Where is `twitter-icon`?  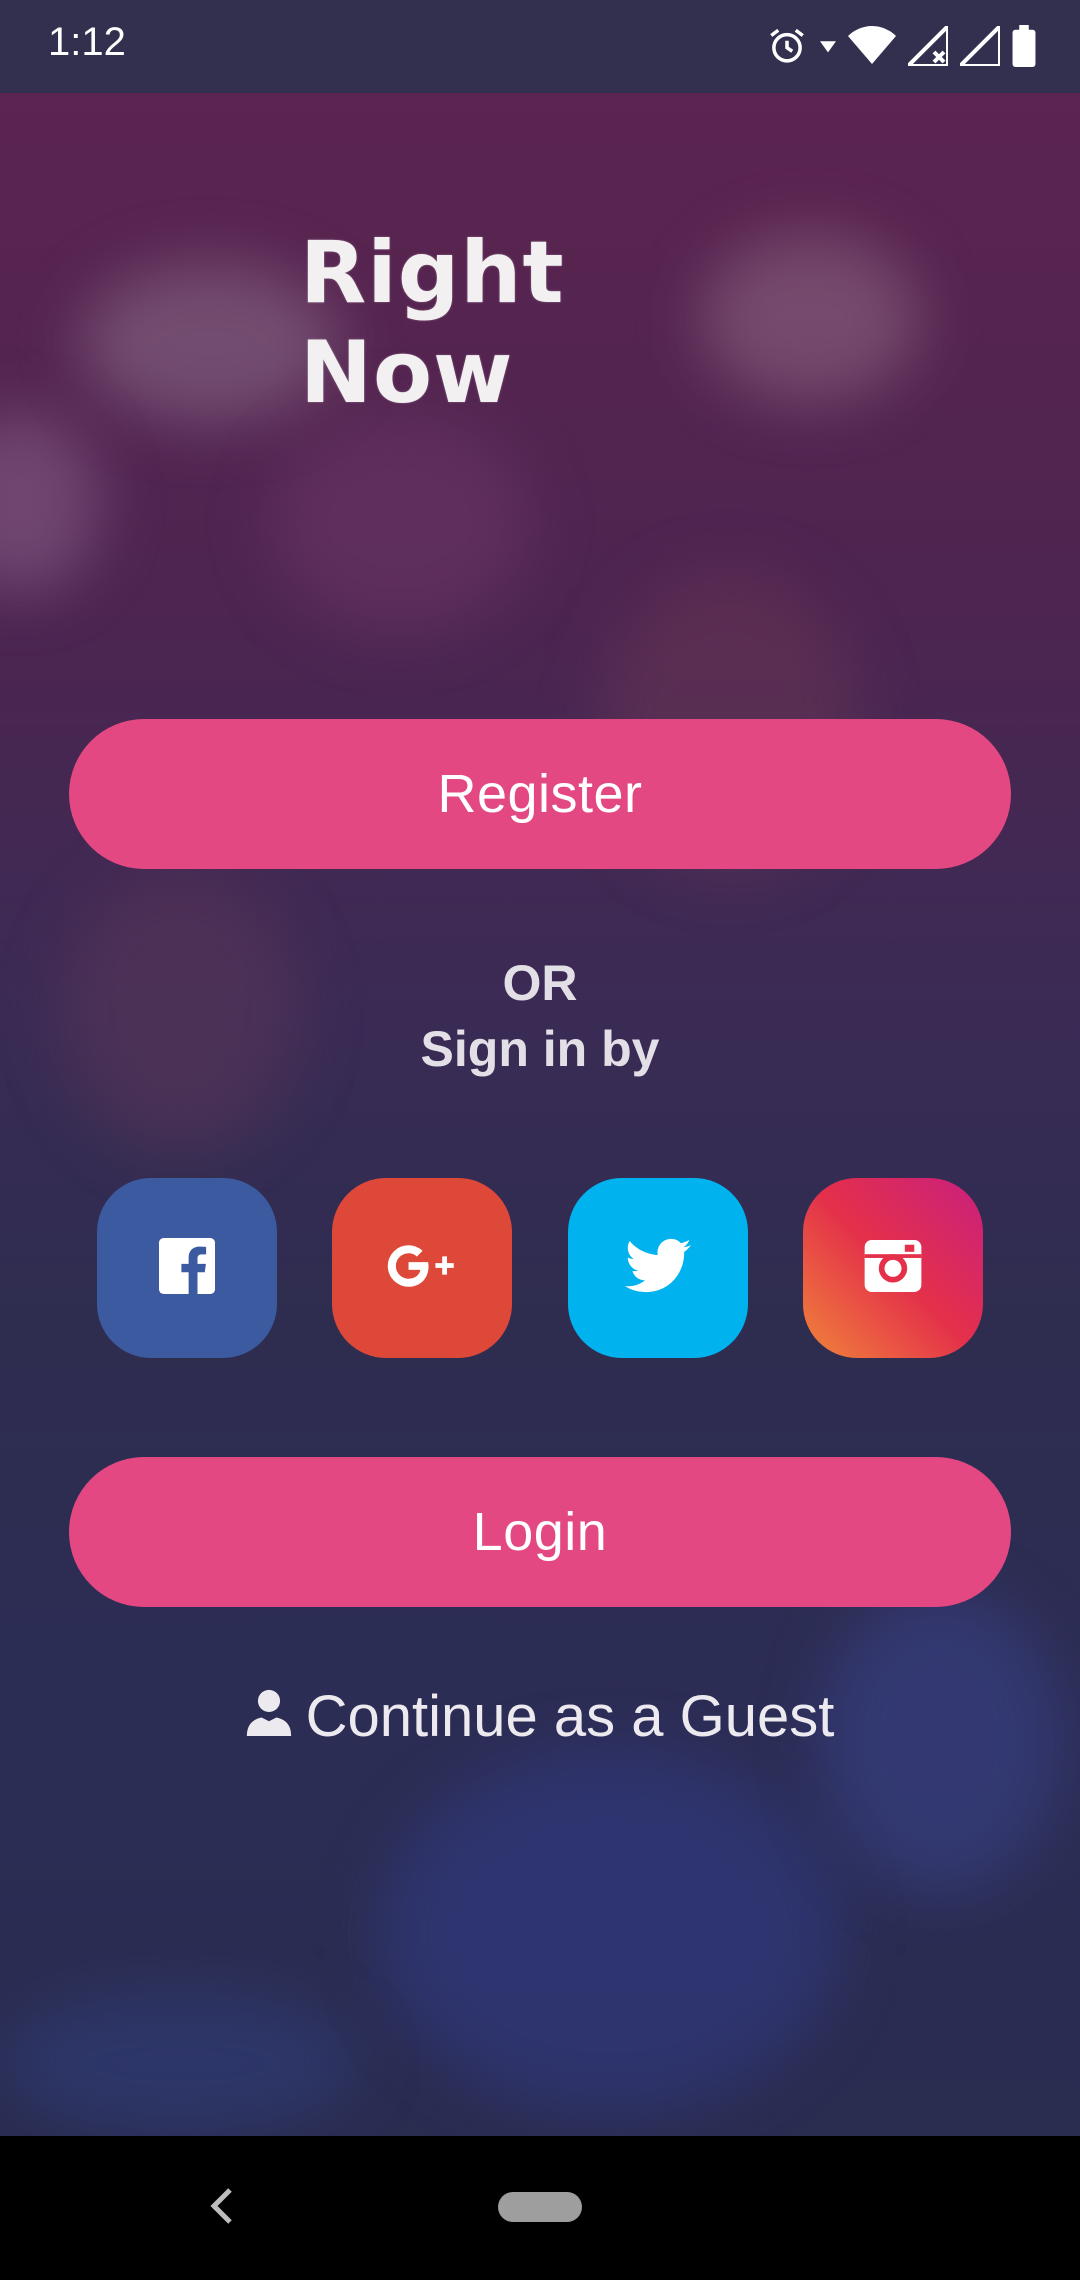
twitter-icon is located at coordinates (658, 1268).